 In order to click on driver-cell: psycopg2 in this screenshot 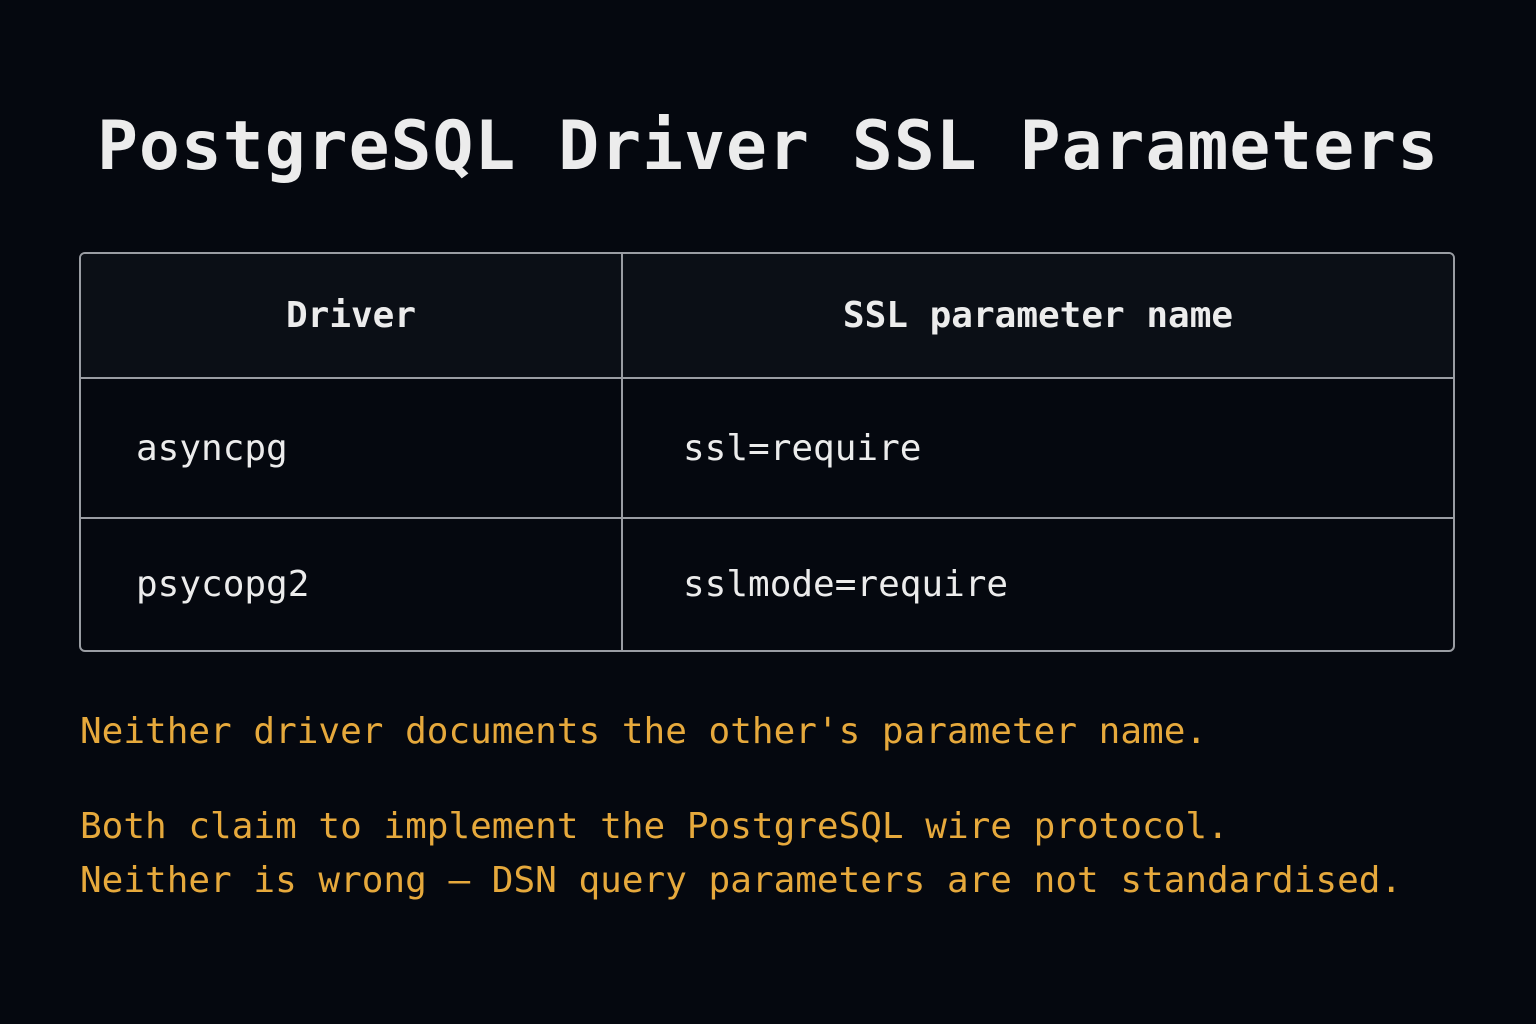, I will do `click(352, 584)`.